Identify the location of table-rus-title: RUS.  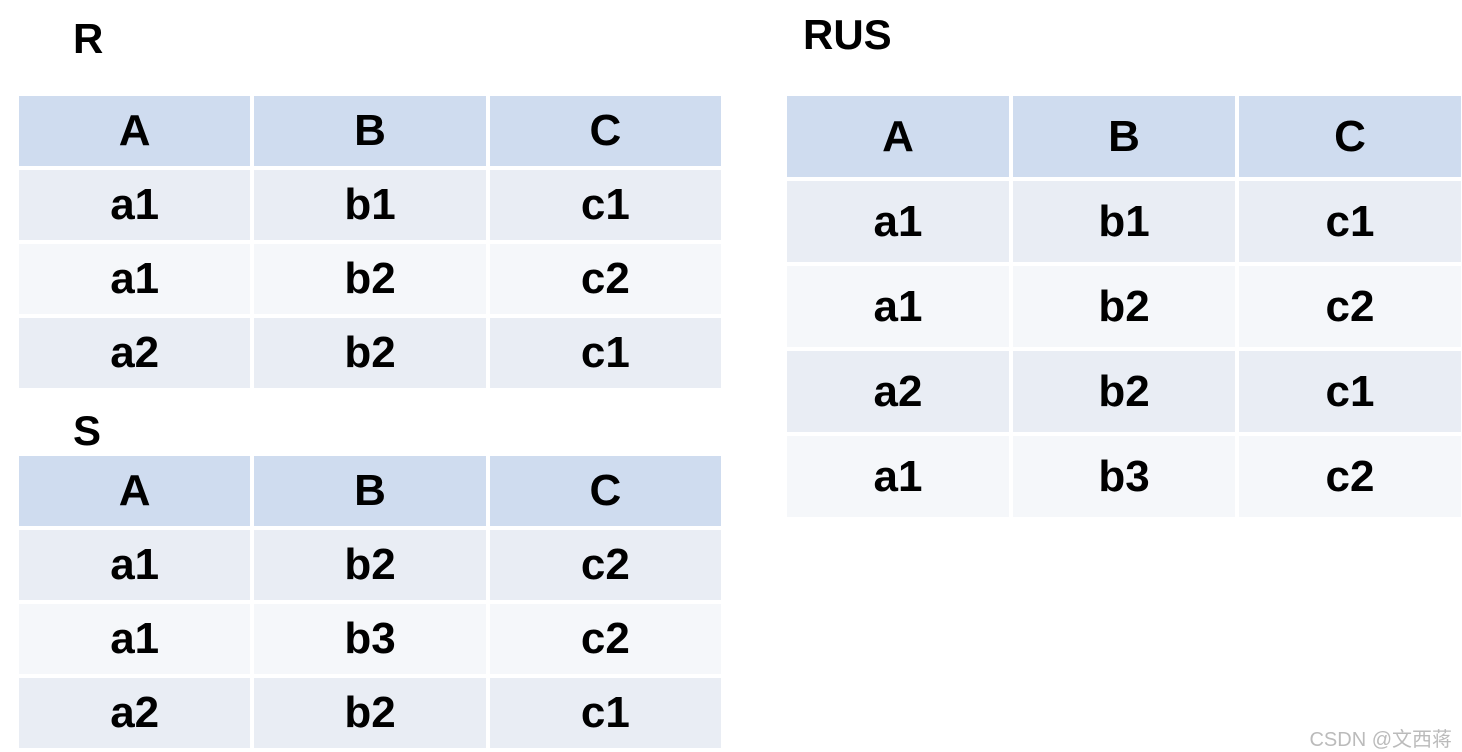
(847, 34).